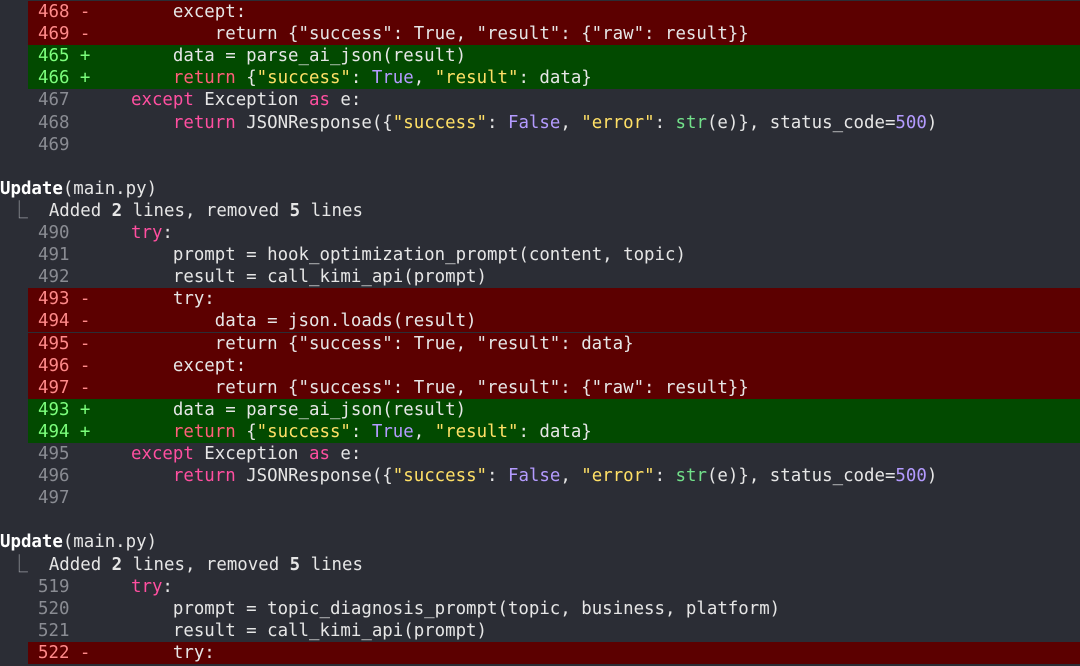 The image size is (1080, 666). What do you see at coordinates (691, 122) in the screenshot?
I see `code-token: str` at bounding box center [691, 122].